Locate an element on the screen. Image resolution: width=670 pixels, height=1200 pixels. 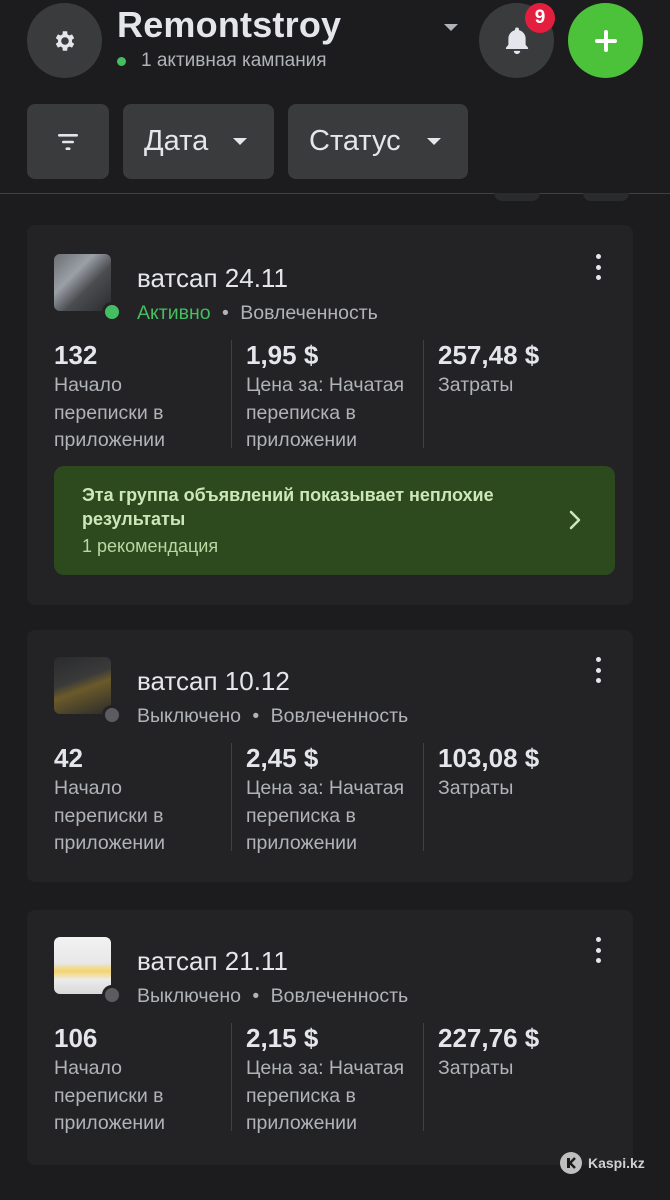
status-dot-active is located at coordinates (112, 312).